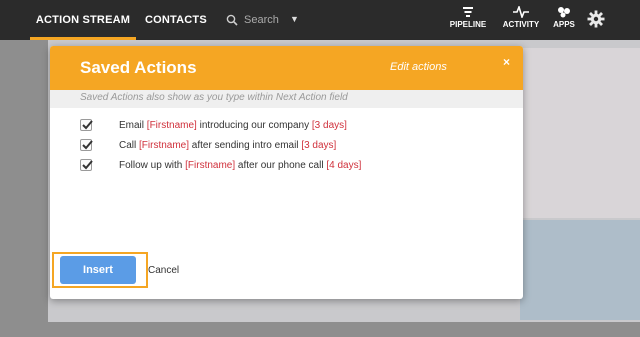  I want to click on nav-activity-label: ACTIVITY, so click(521, 24).